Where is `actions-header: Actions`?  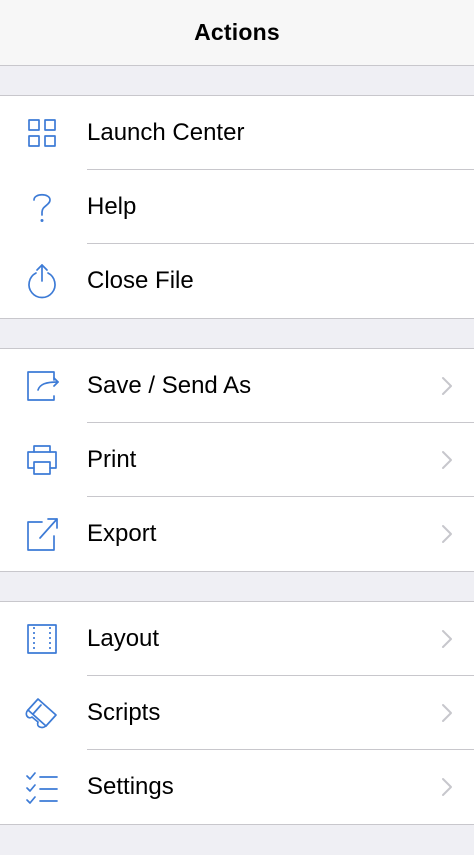 actions-header: Actions is located at coordinates (237, 33).